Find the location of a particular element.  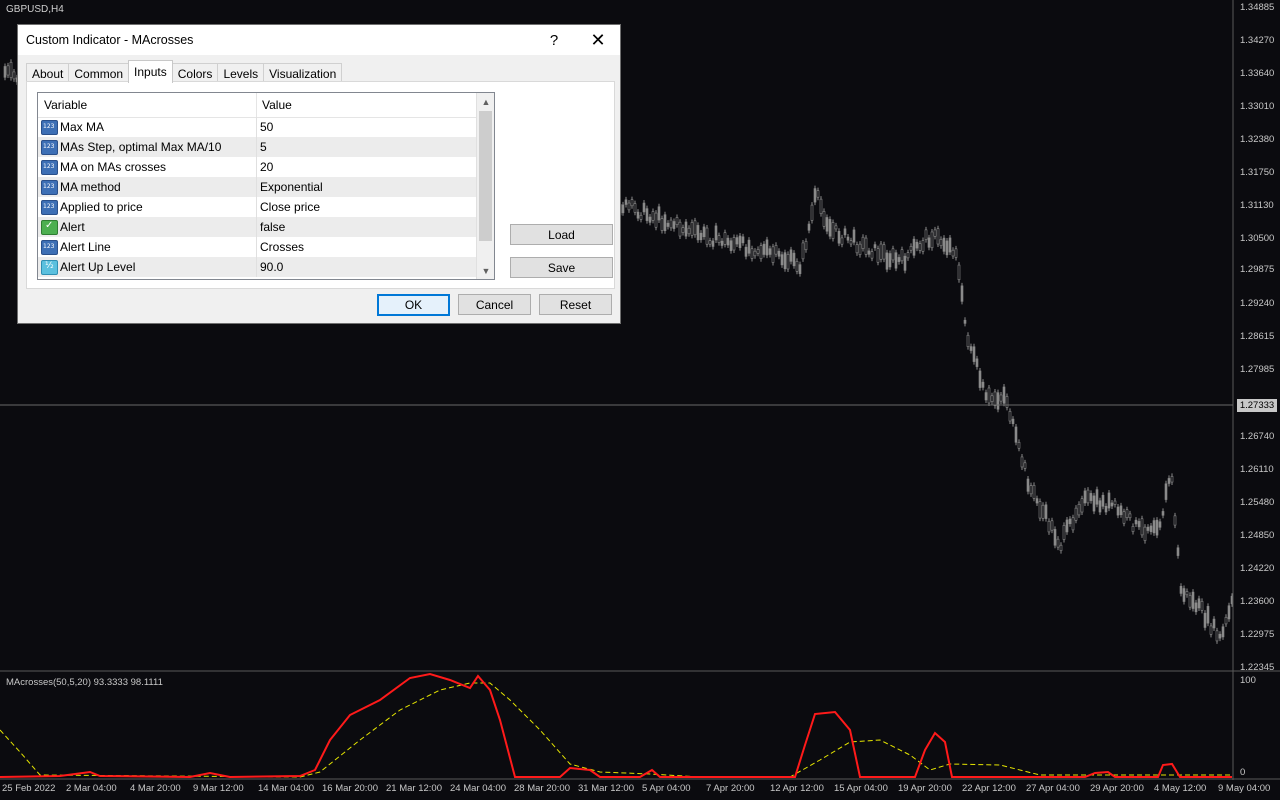

price-label: 1.28615 is located at coordinates (1257, 336).